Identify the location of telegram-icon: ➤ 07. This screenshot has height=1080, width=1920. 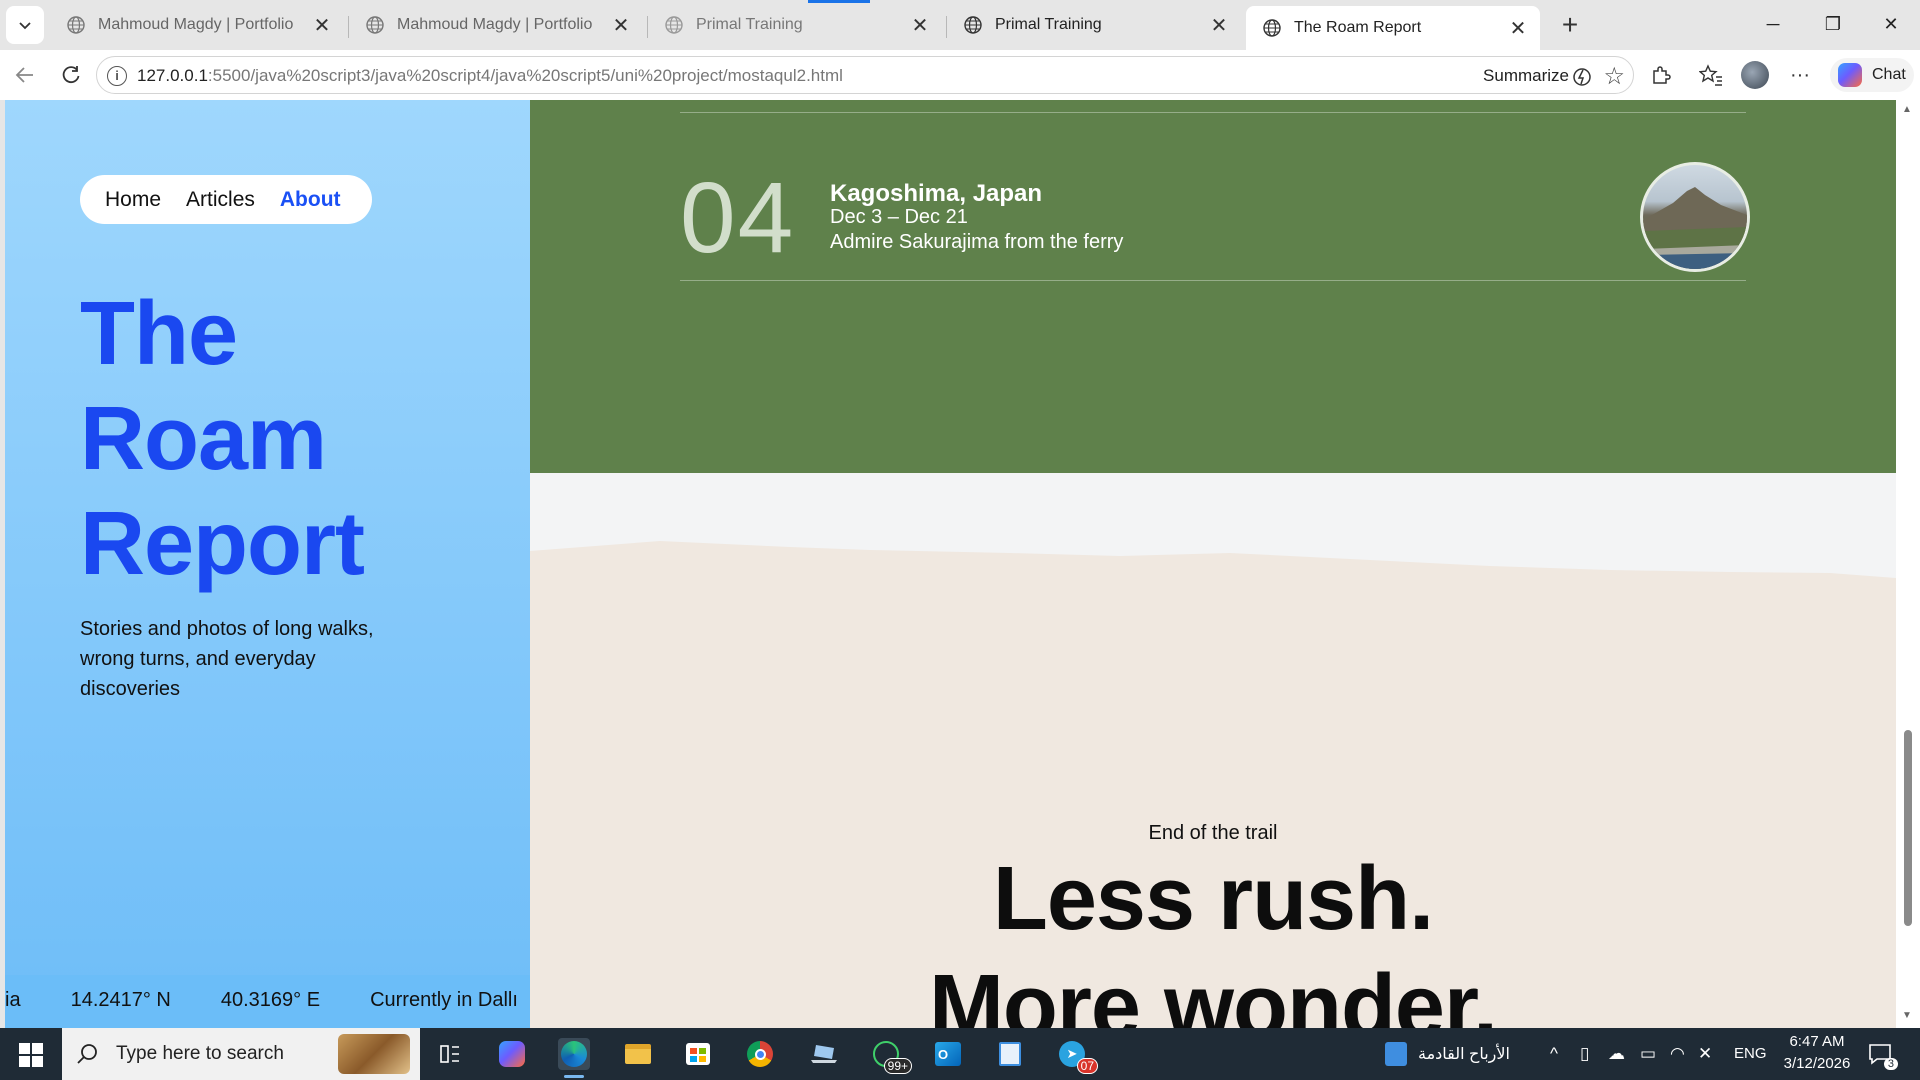
(1077, 1056).